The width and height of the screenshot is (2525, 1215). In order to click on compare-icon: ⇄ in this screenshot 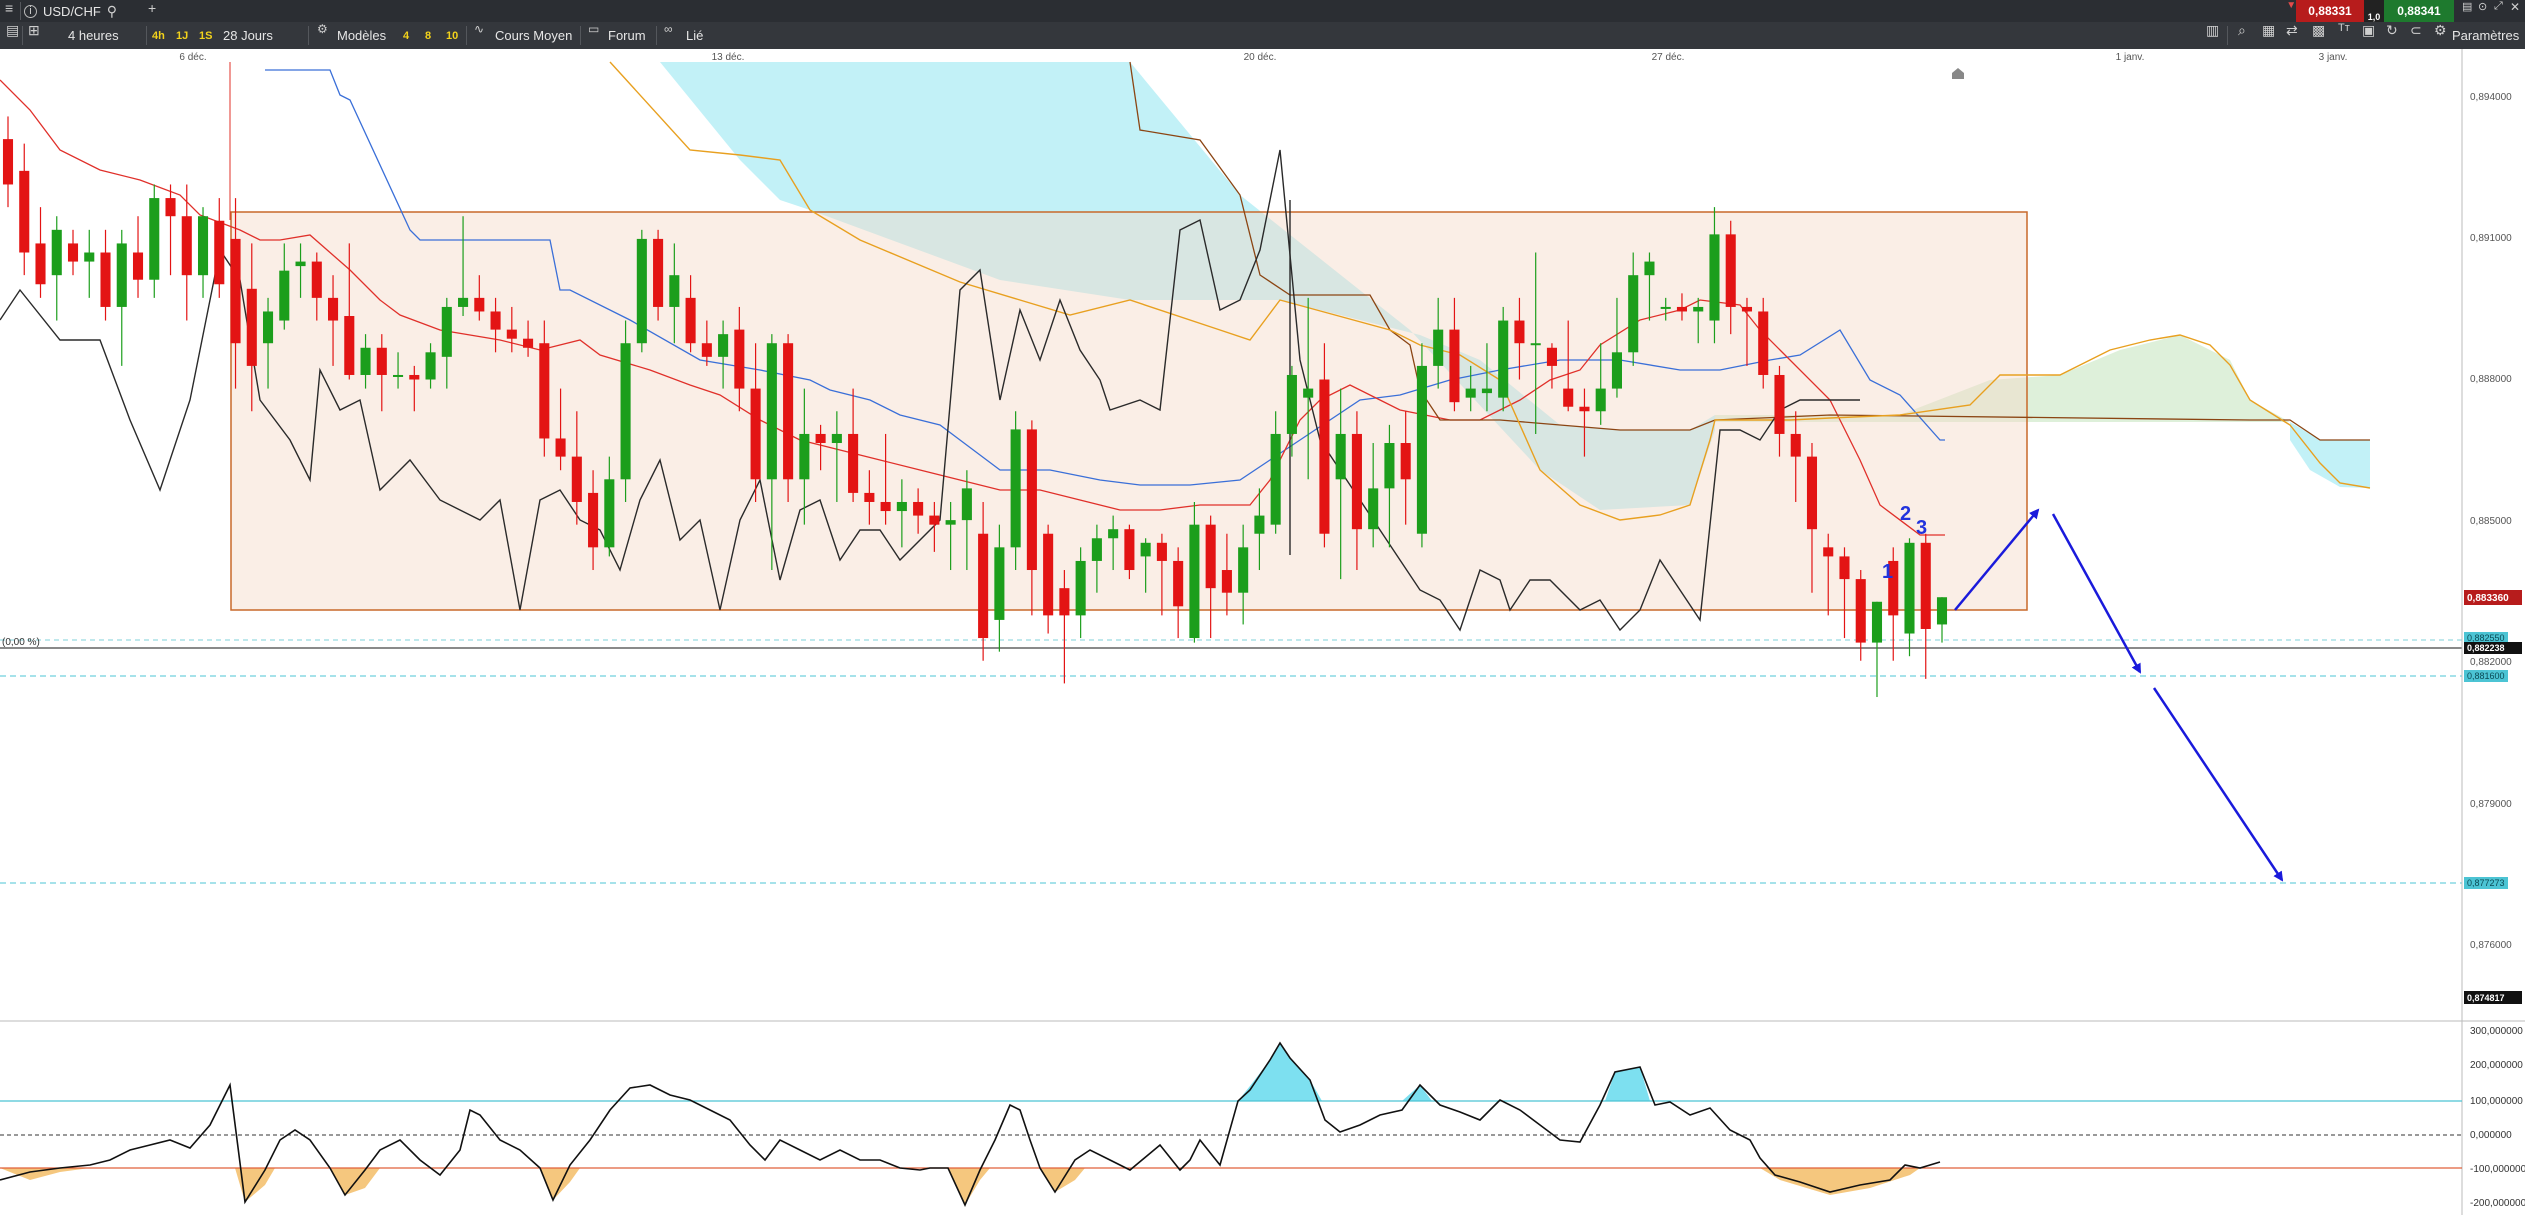, I will do `click(2292, 35)`.